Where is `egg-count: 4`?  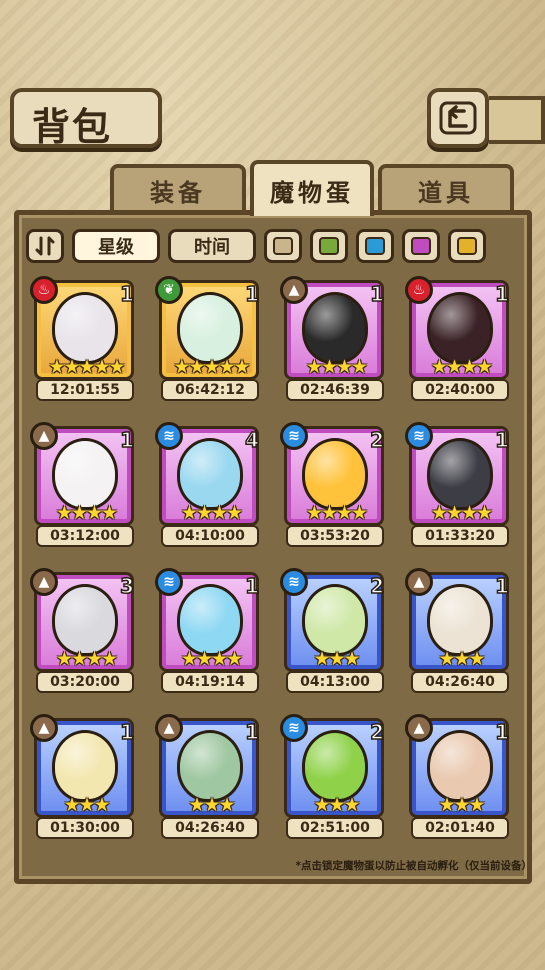
egg-count: 4 is located at coordinates (251, 440).